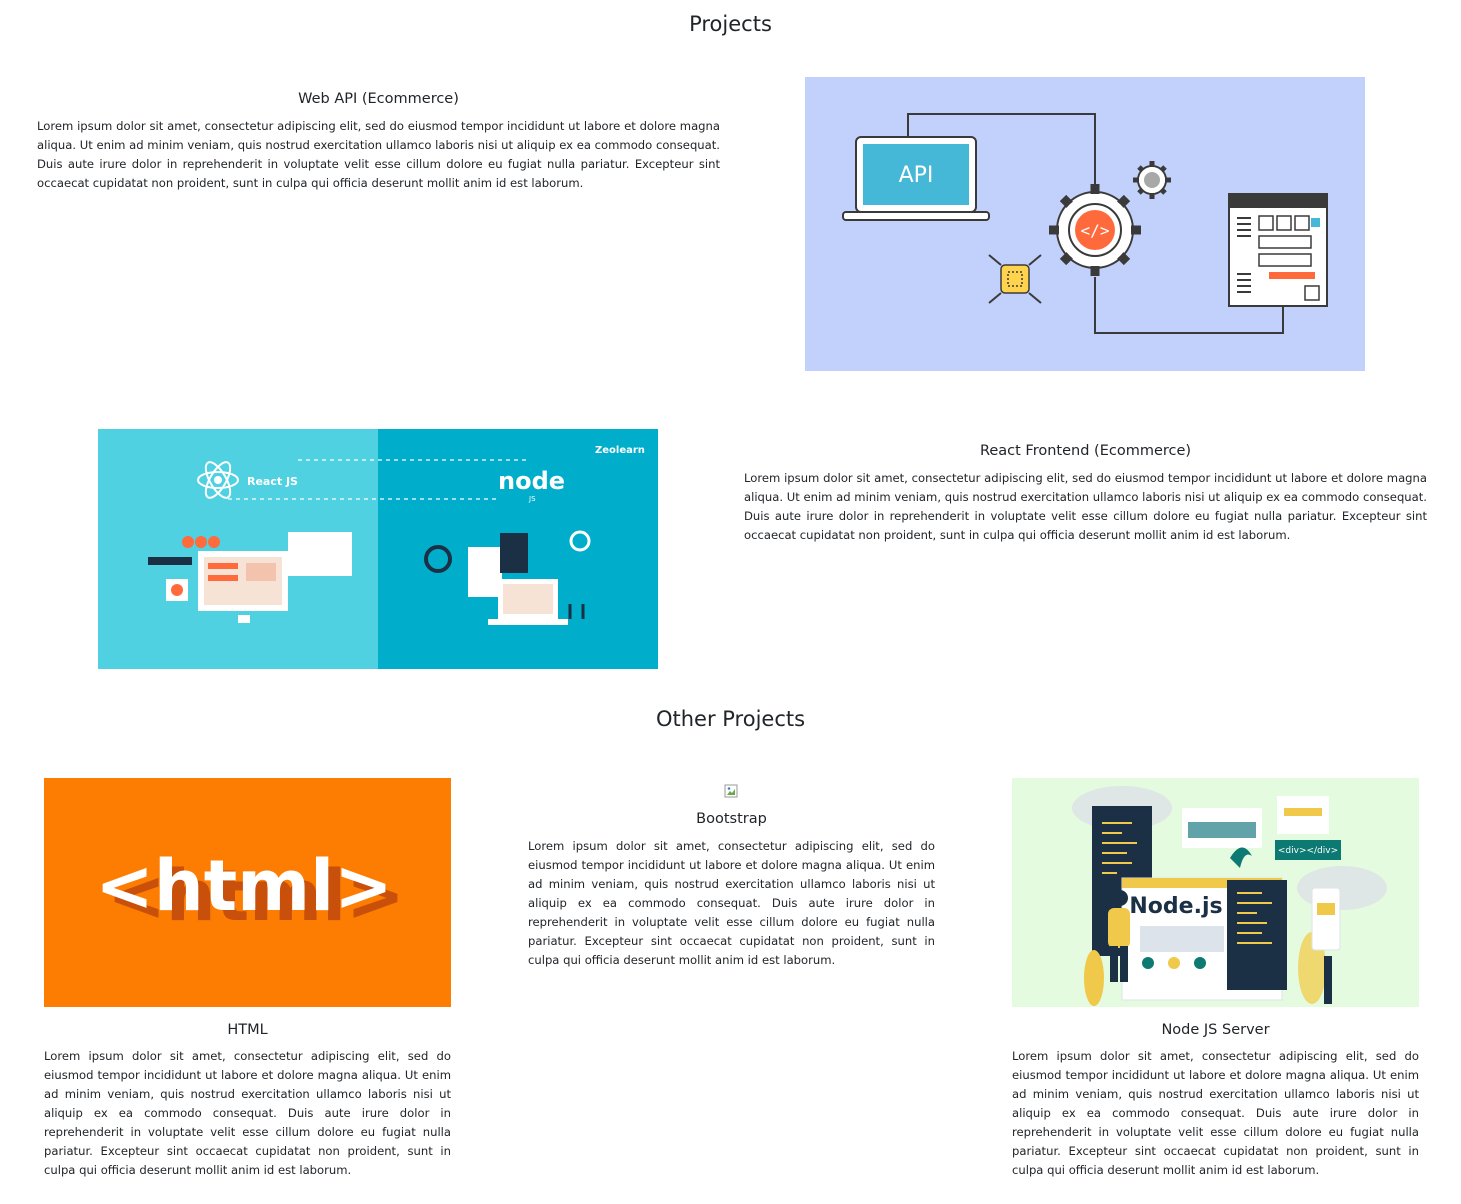 The height and width of the screenshot is (1204, 1461). Describe the element at coordinates (731, 819) in the screenshot. I see `other-project-title-bootstrap: Bootstrap` at that location.